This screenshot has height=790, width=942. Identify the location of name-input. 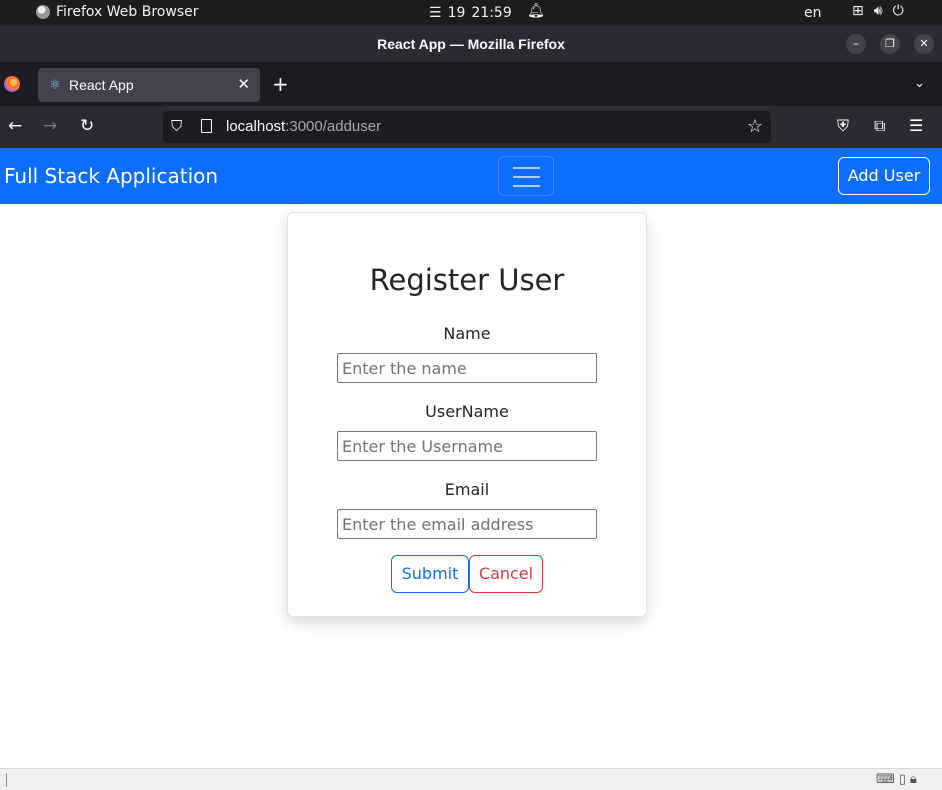
(467, 368).